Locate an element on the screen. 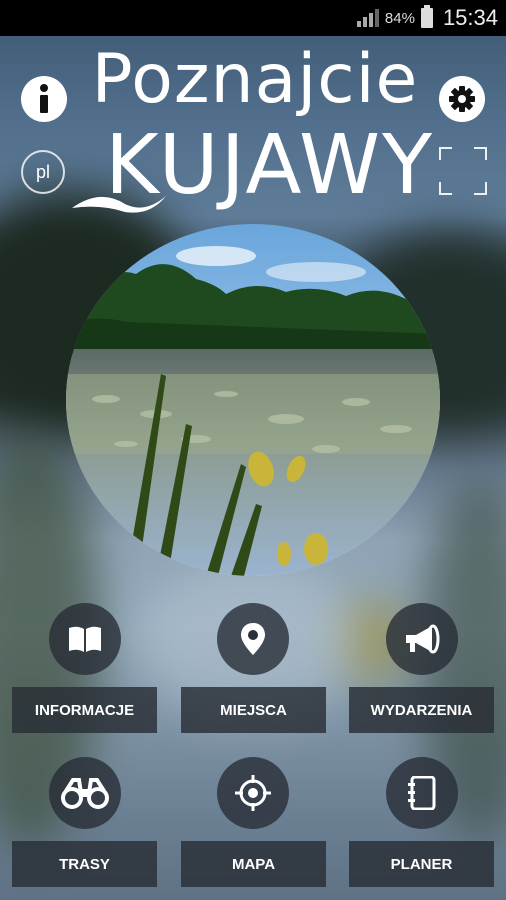  planer-icon-button is located at coordinates (422, 793).